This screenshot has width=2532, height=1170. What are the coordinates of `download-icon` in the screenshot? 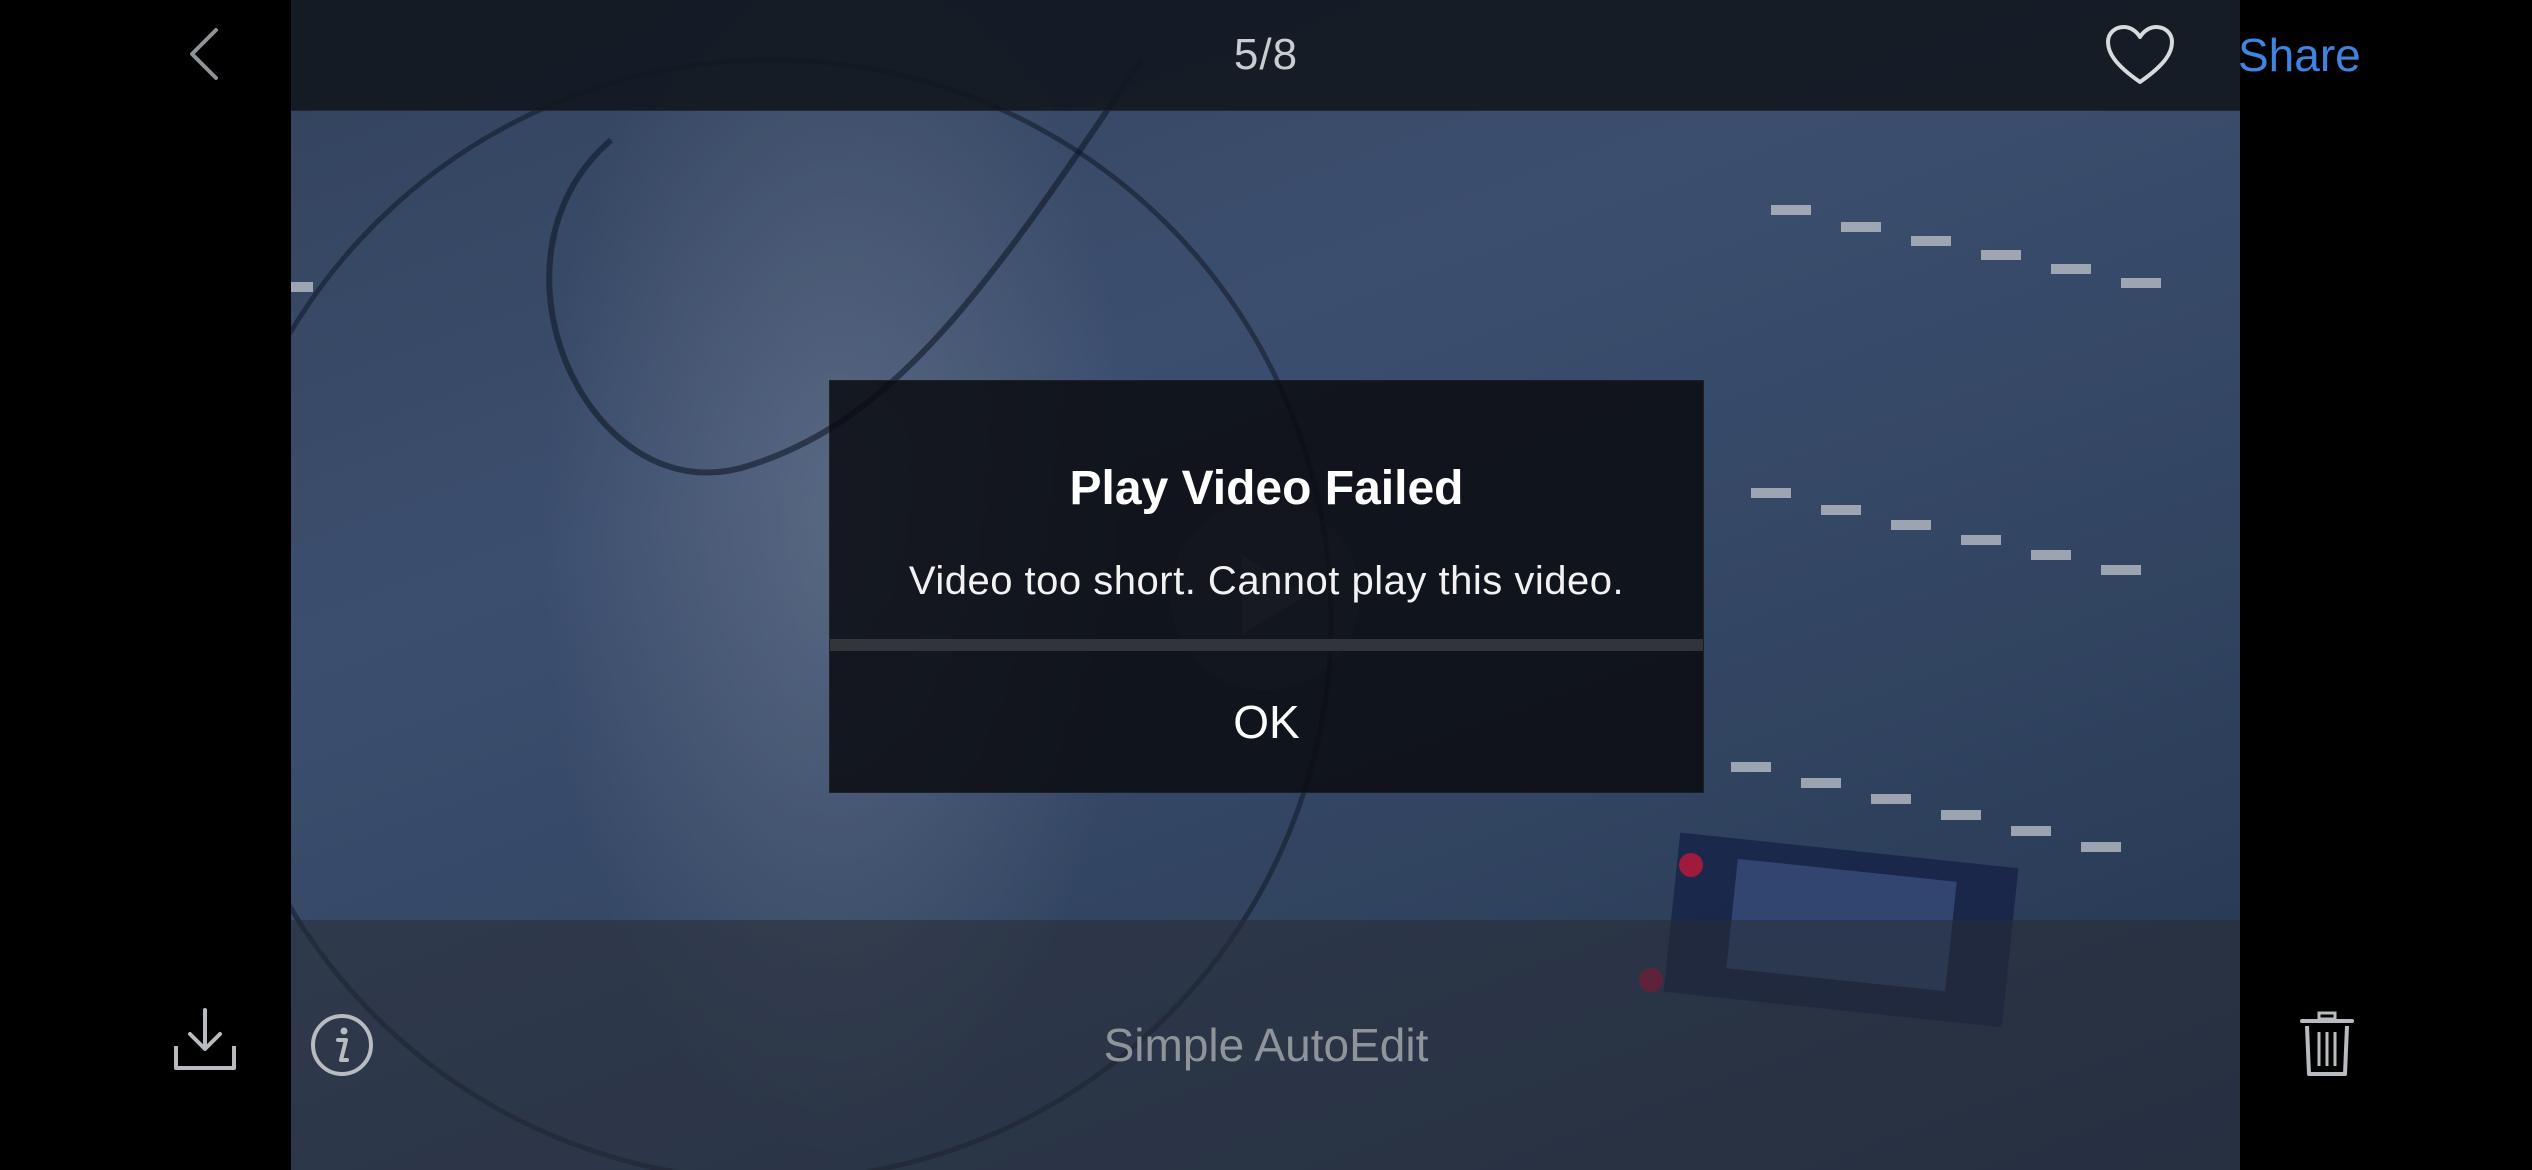 It's located at (205, 1039).